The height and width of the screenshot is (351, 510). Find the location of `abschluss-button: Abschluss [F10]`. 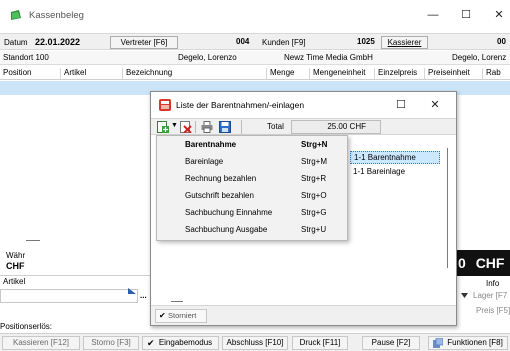

abschluss-button: Abschluss [F10] is located at coordinates (255, 343).